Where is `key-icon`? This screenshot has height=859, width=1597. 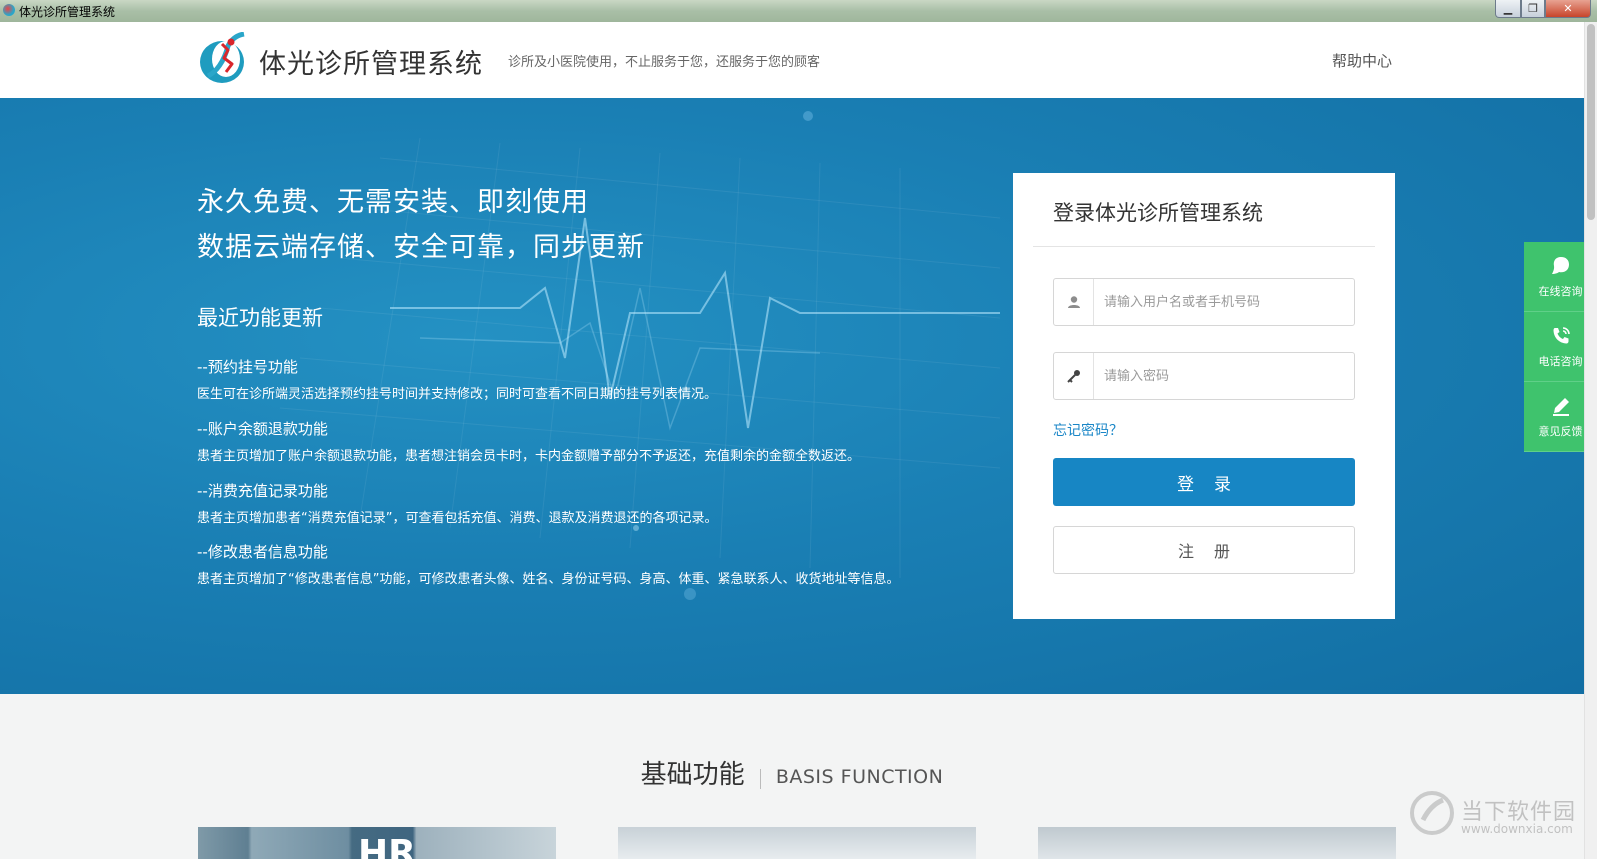 key-icon is located at coordinates (1074, 376).